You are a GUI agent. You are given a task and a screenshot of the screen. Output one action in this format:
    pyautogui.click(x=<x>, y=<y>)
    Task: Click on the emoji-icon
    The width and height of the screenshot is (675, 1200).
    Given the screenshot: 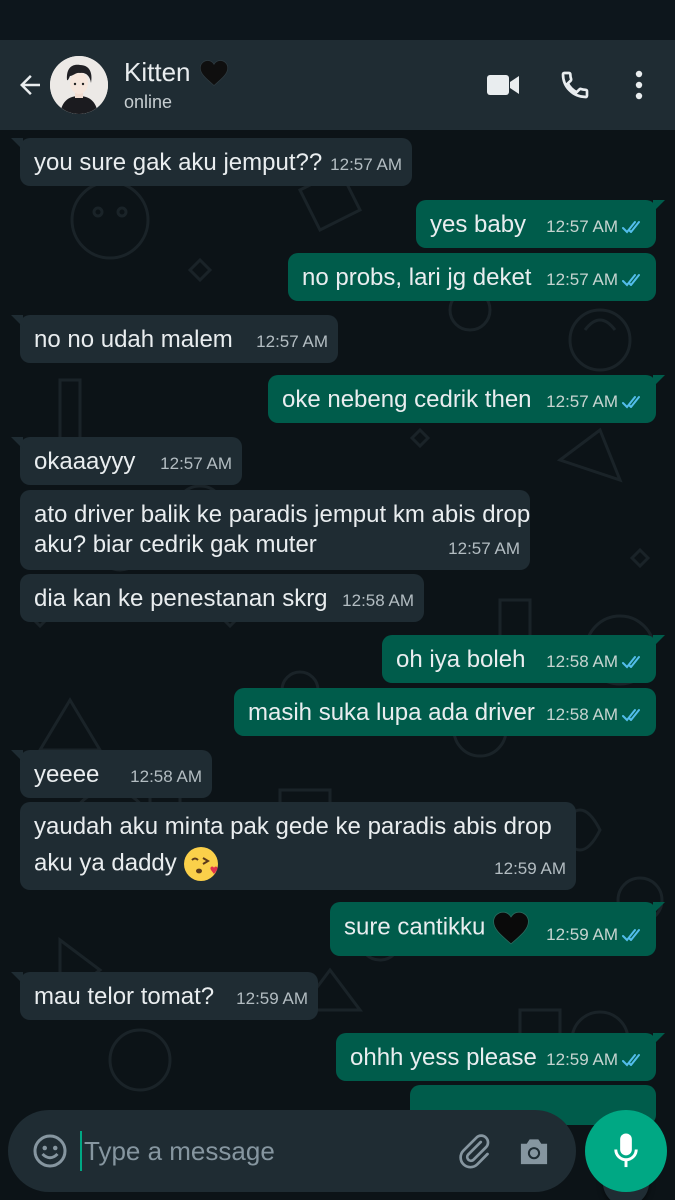 What is the action you would take?
    pyautogui.click(x=50, y=1151)
    